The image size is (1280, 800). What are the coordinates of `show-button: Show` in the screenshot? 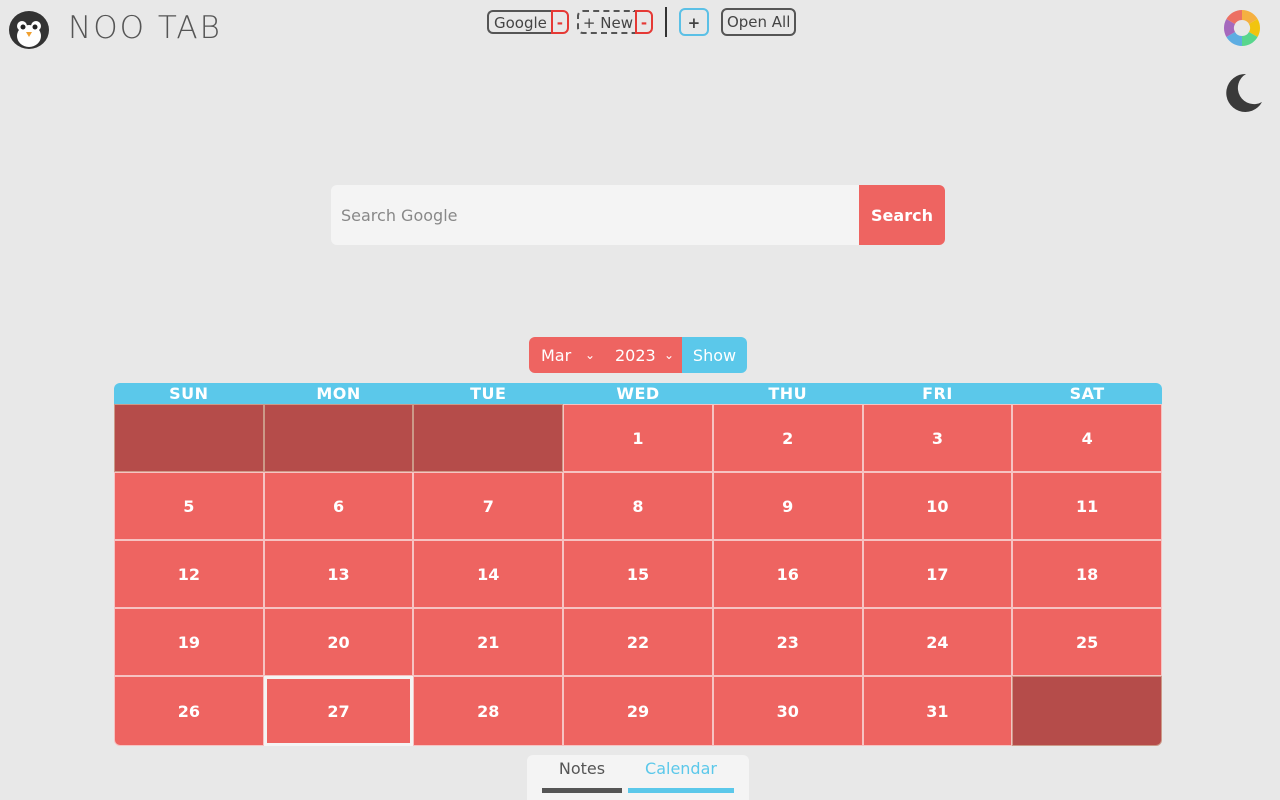 It's located at (714, 355).